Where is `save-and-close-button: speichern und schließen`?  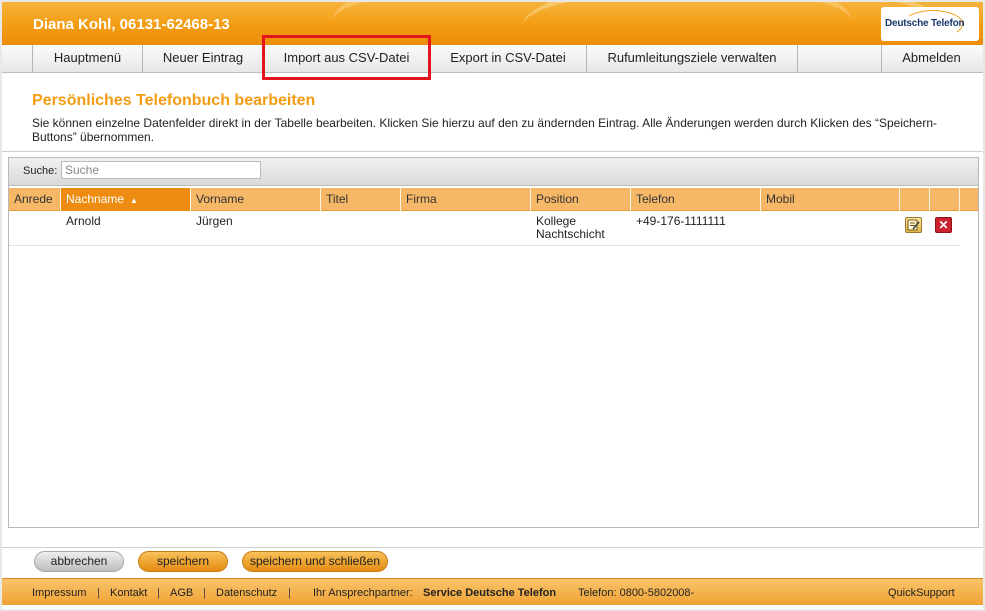 save-and-close-button: speichern und schließen is located at coordinates (315, 561).